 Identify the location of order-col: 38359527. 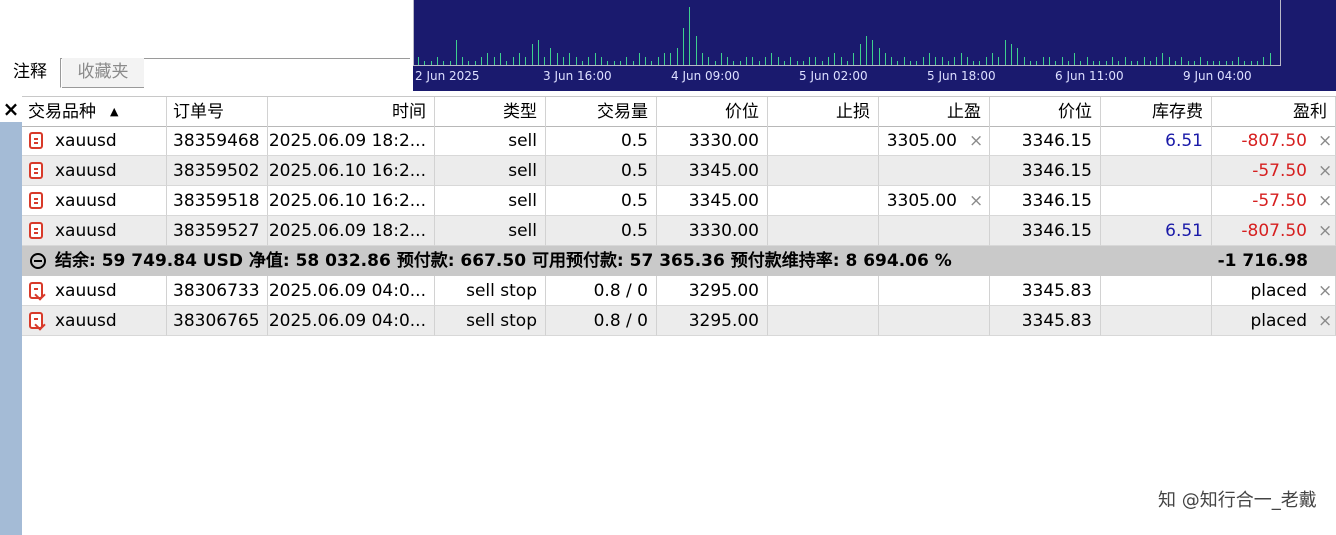
(217, 231).